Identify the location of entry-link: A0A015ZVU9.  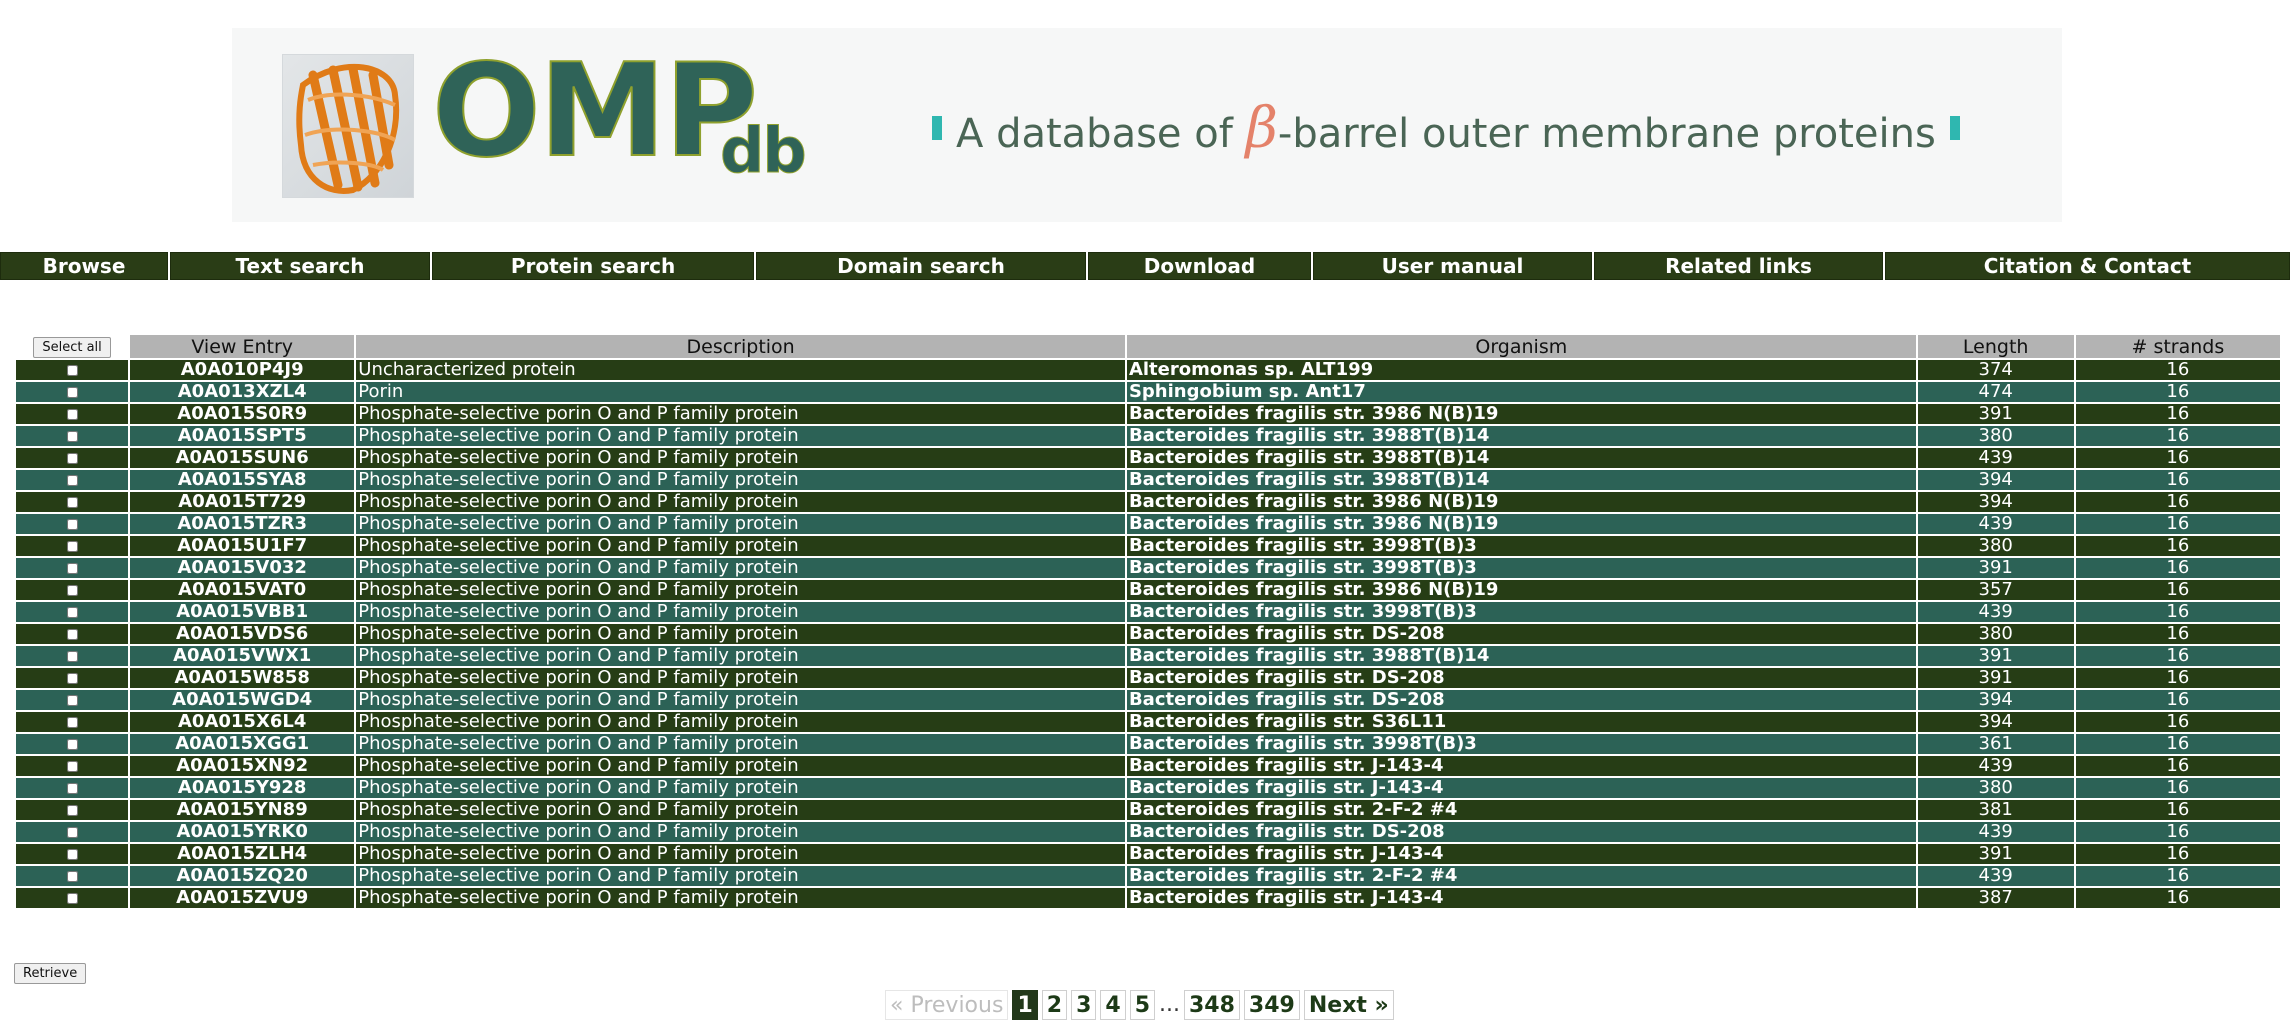
(242, 898).